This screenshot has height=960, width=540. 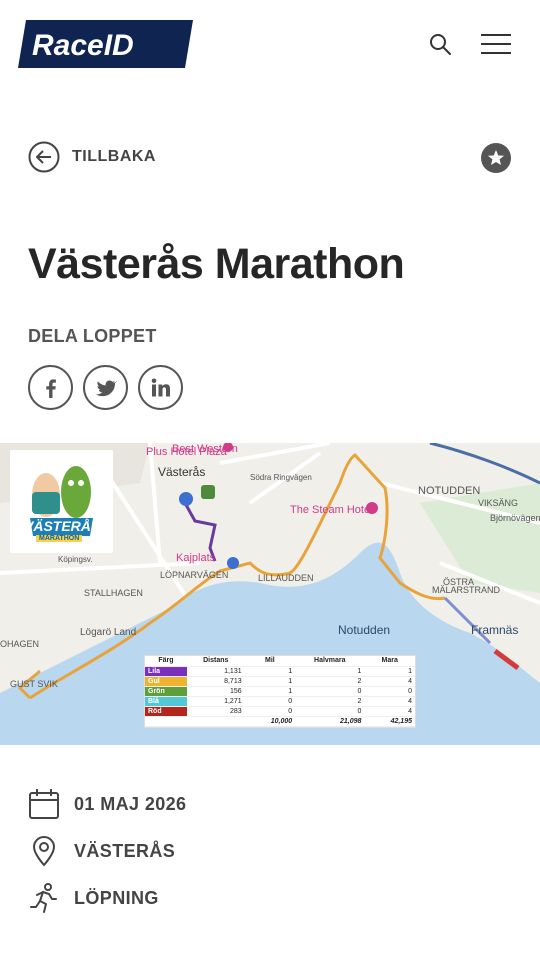 I want to click on map-label-notudden: Notudden, so click(x=364, y=630).